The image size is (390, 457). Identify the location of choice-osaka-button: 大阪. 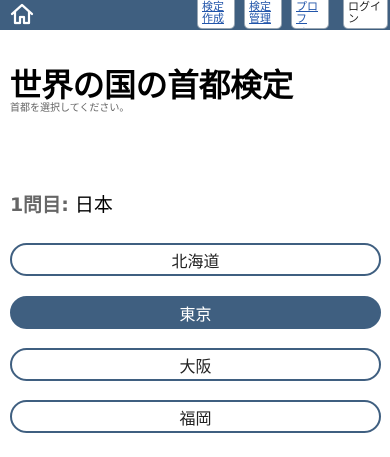
(195, 364).